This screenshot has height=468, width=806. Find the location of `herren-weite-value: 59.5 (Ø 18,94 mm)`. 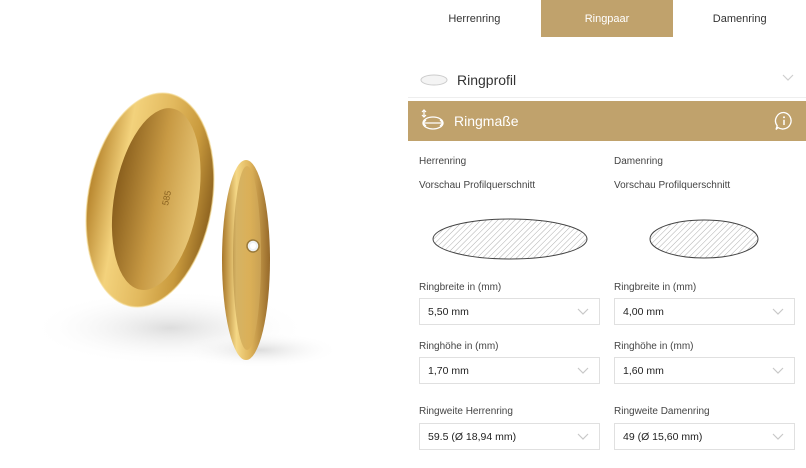

herren-weite-value: 59.5 (Ø 18,94 mm) is located at coordinates (472, 436).